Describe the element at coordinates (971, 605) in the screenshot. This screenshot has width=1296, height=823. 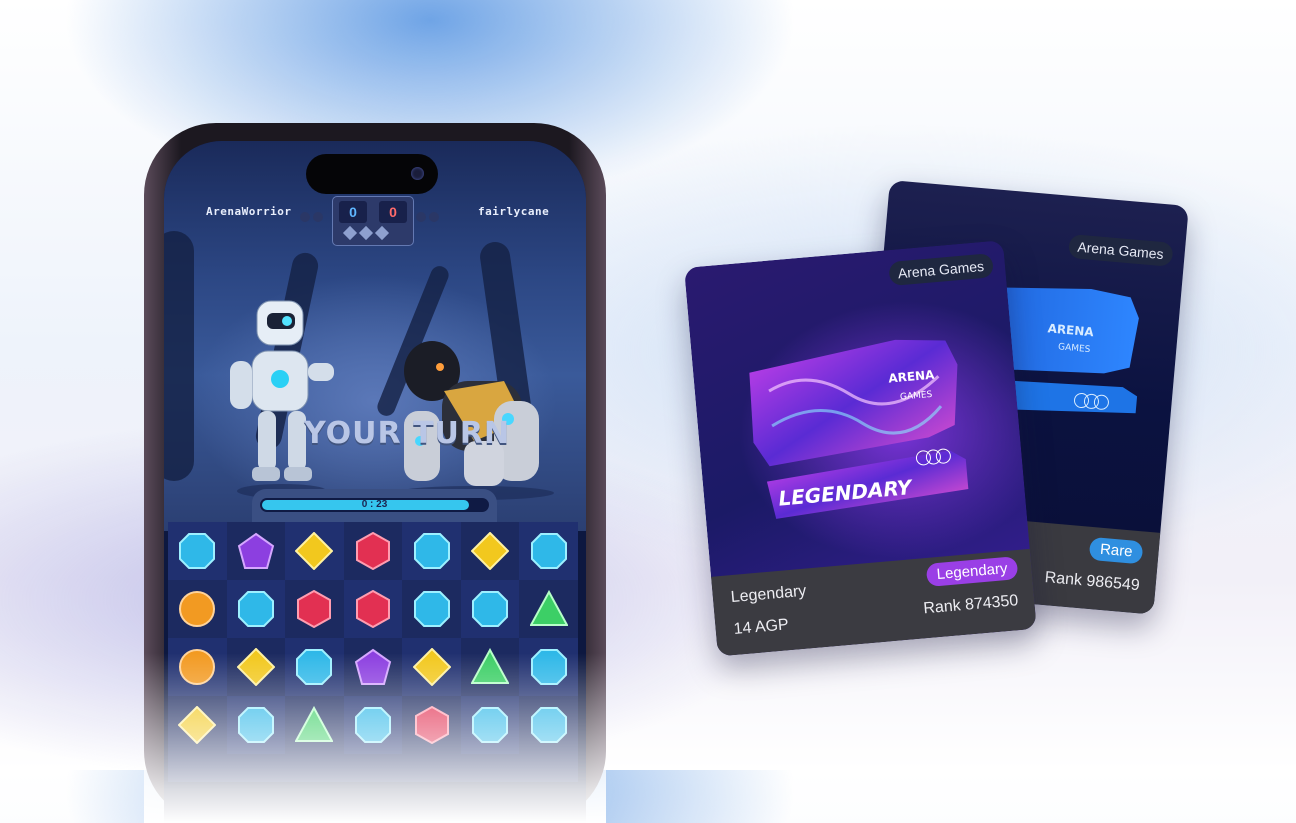
I see `card-rank: Rank 874350` at that location.